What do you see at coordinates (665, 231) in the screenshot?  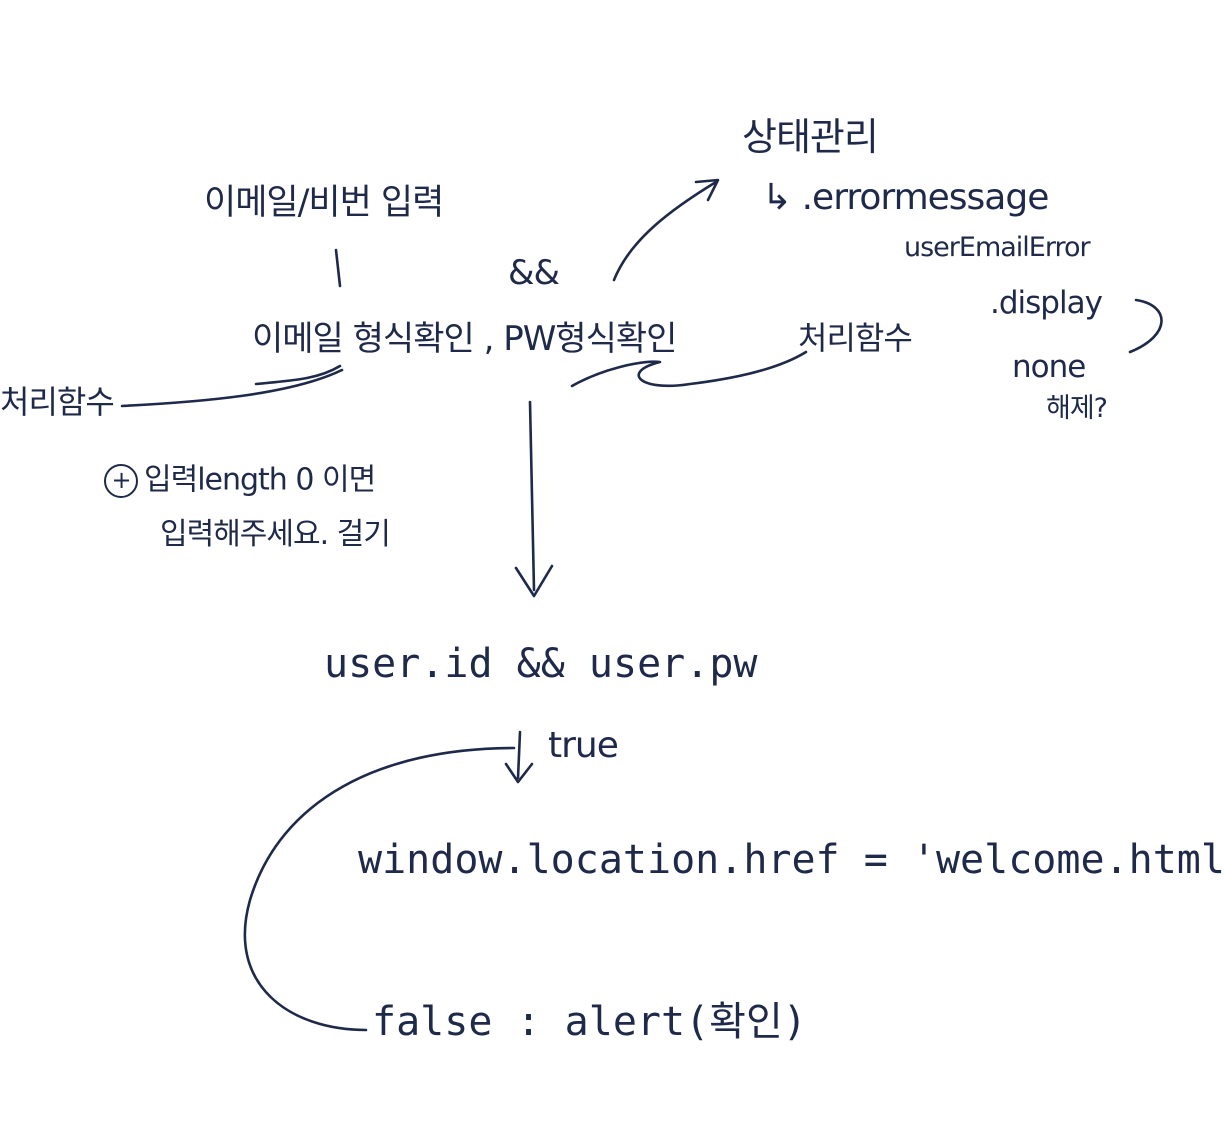 I see `arrow-to-state-management` at bounding box center [665, 231].